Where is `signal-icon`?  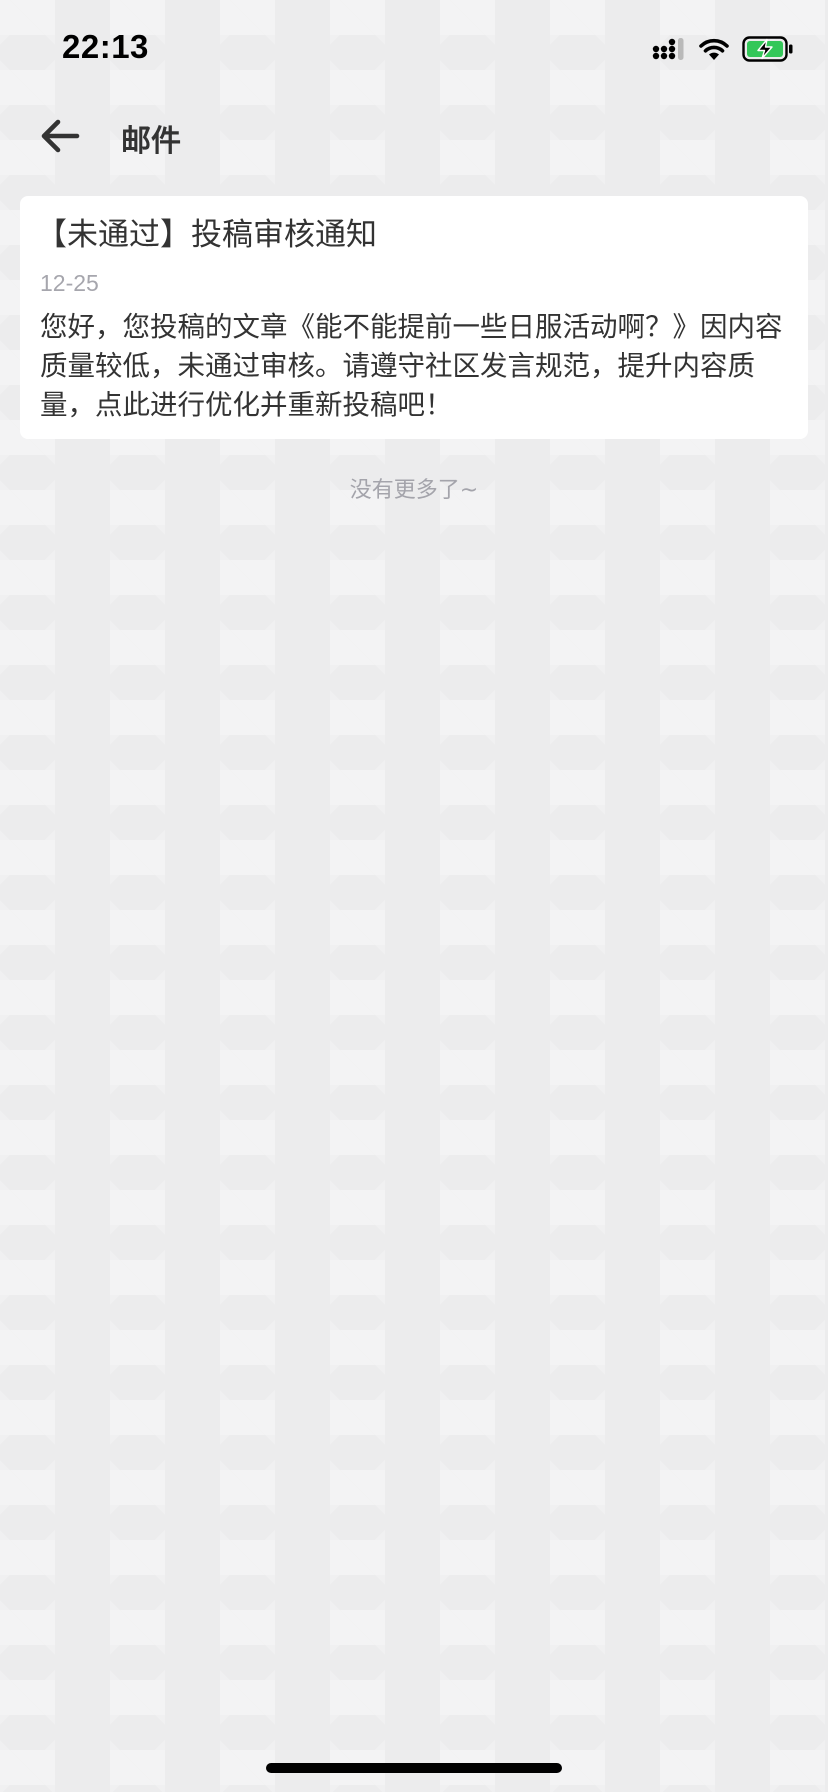 signal-icon is located at coordinates (669, 49).